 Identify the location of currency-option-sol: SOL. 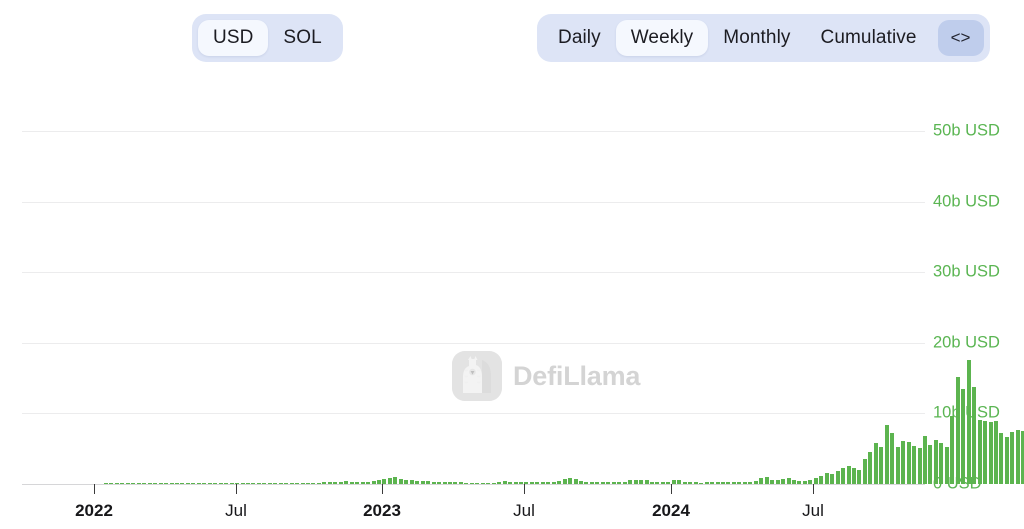
(302, 38).